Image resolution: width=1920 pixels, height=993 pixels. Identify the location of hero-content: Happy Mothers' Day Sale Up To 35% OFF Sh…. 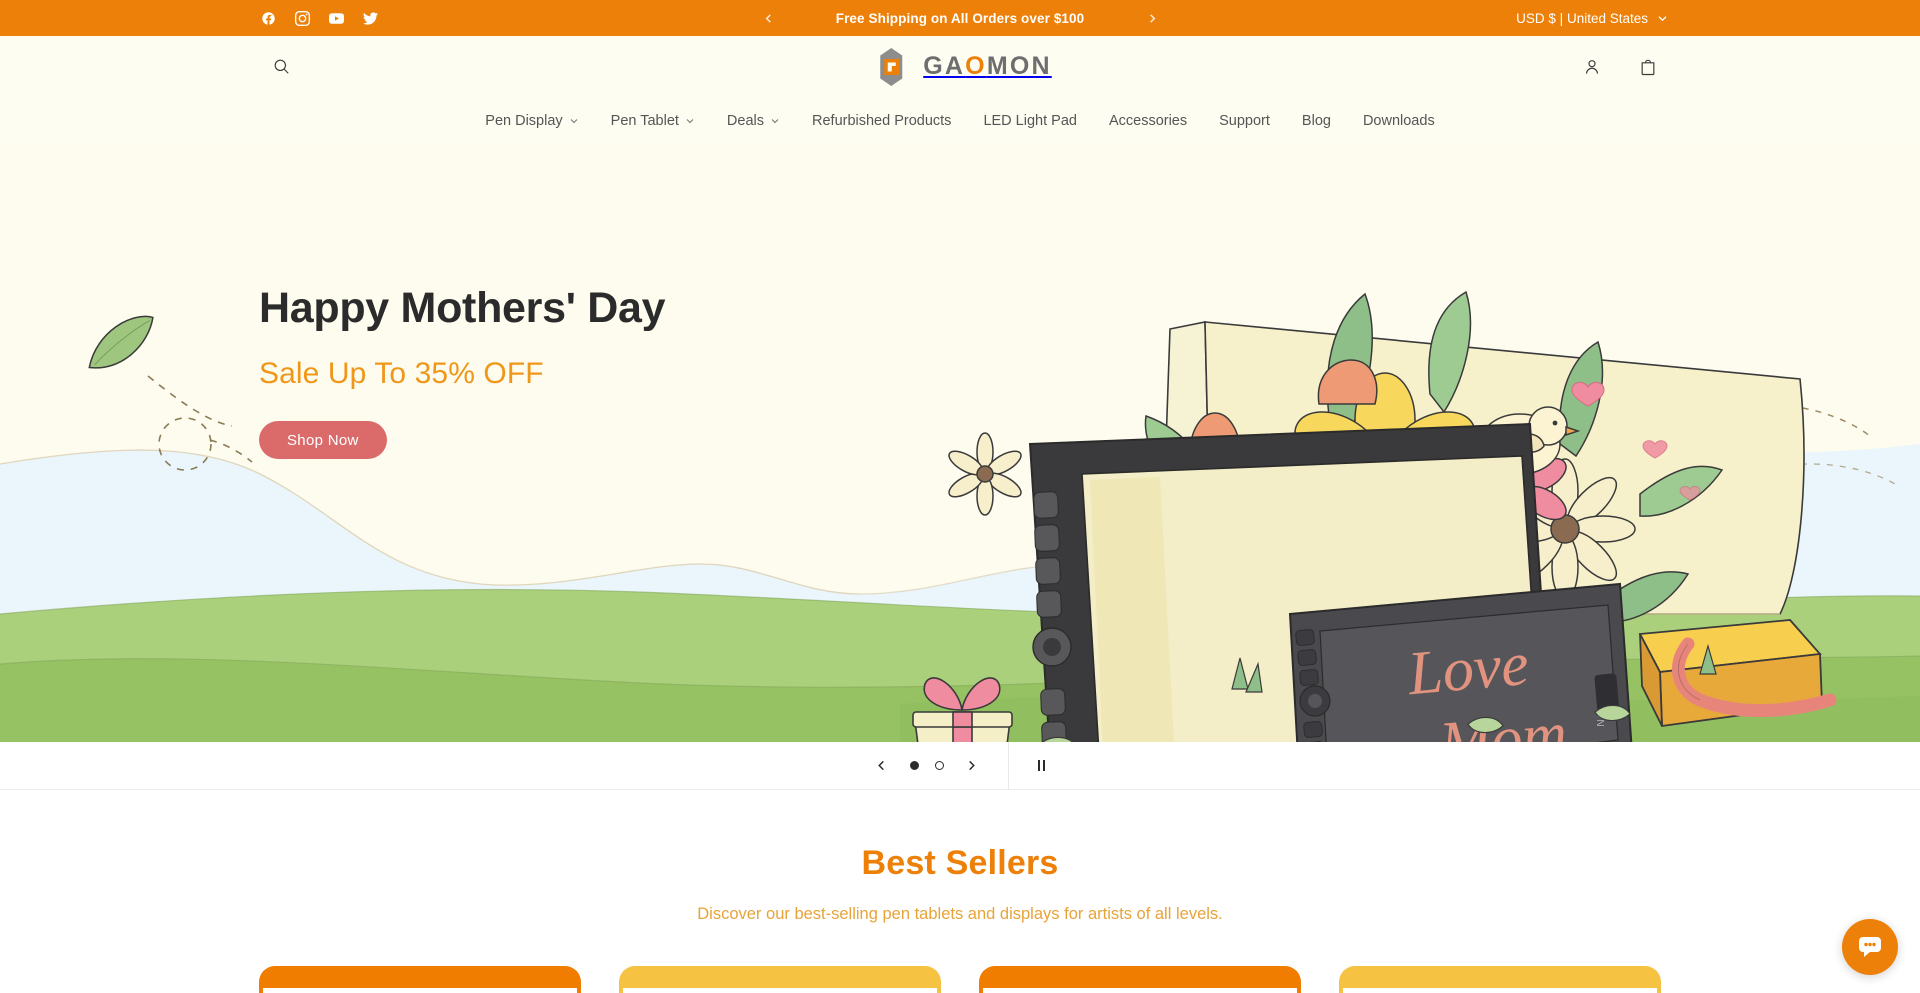
(462, 372).